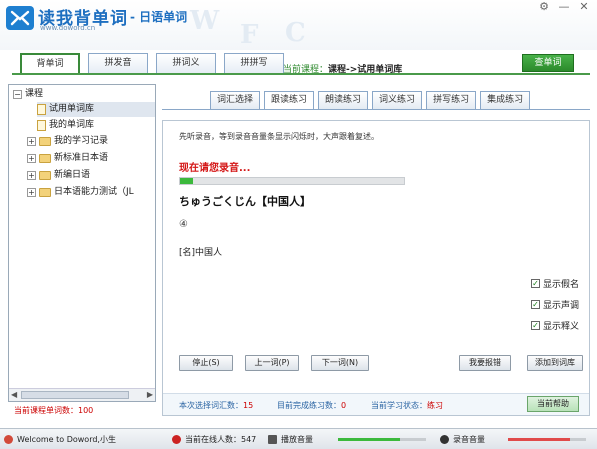 Image resolution: width=597 pixels, height=449 pixels. I want to click on background-letter: F, so click(249, 35).